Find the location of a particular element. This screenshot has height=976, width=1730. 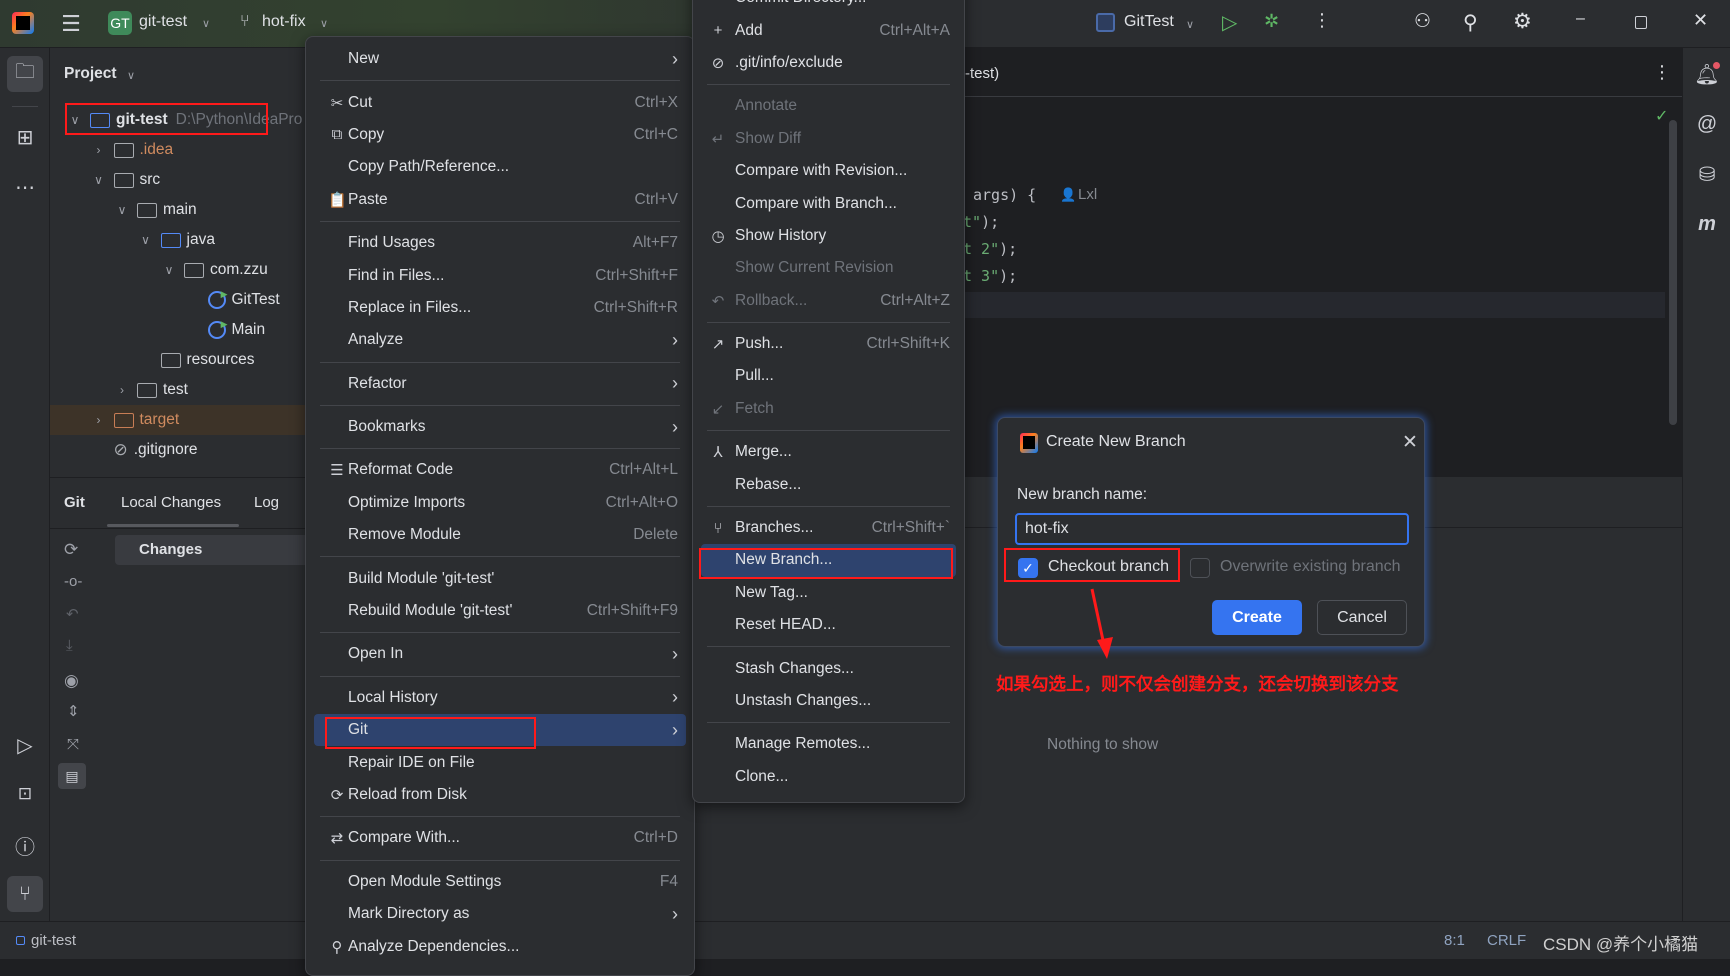

overwrite-branch-label: Overwrite existing branch is located at coordinates (1310, 567).